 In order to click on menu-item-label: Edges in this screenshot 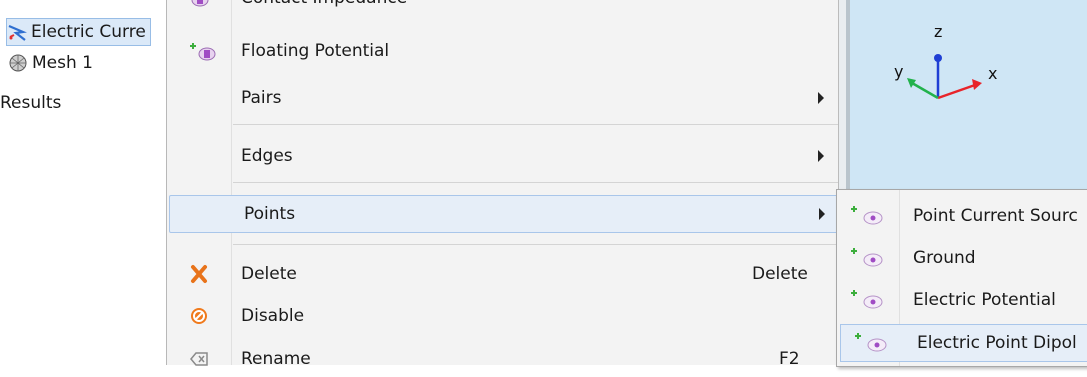, I will do `click(267, 156)`.